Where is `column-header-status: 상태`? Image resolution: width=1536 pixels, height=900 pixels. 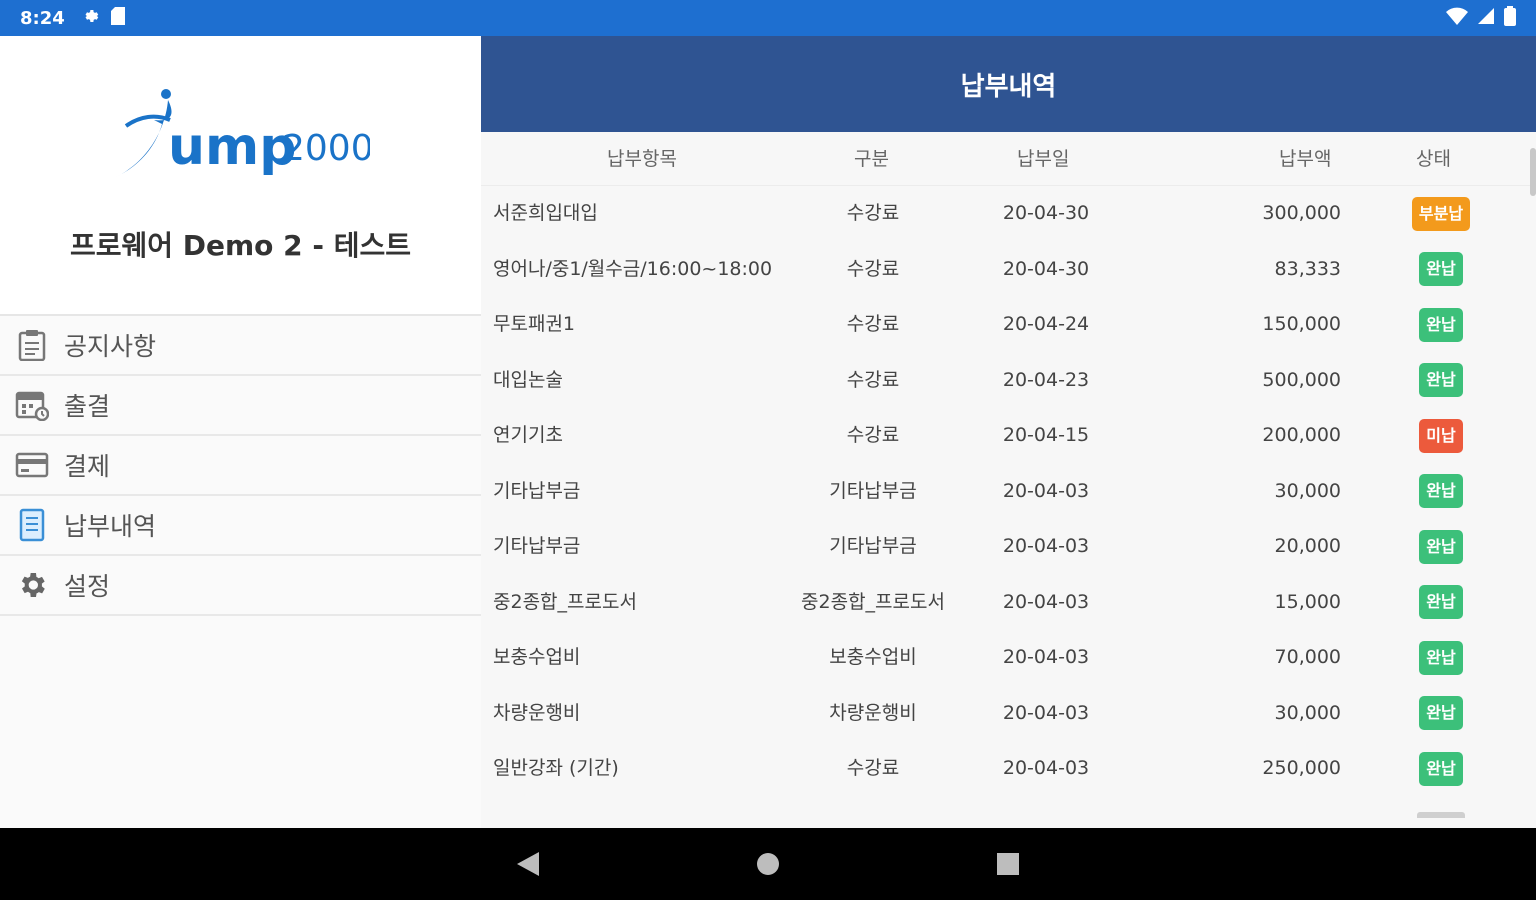 column-header-status: 상태 is located at coordinates (1433, 159).